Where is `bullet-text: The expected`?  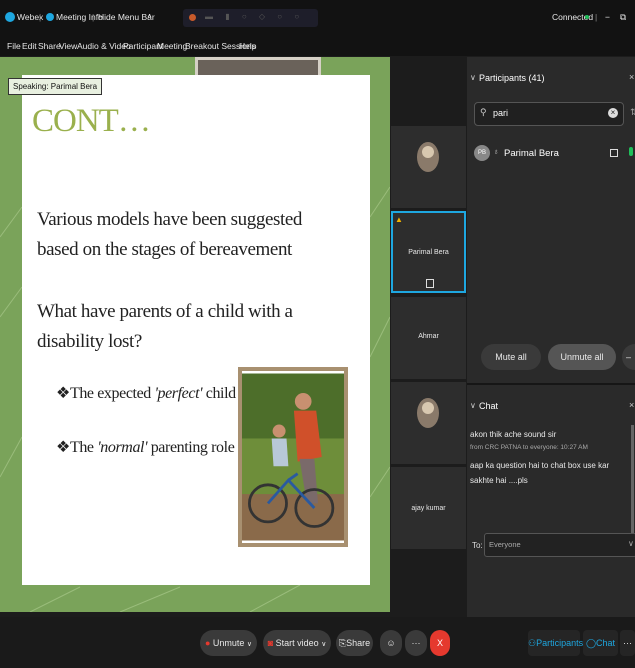
bullet-text: The expected is located at coordinates (112, 393).